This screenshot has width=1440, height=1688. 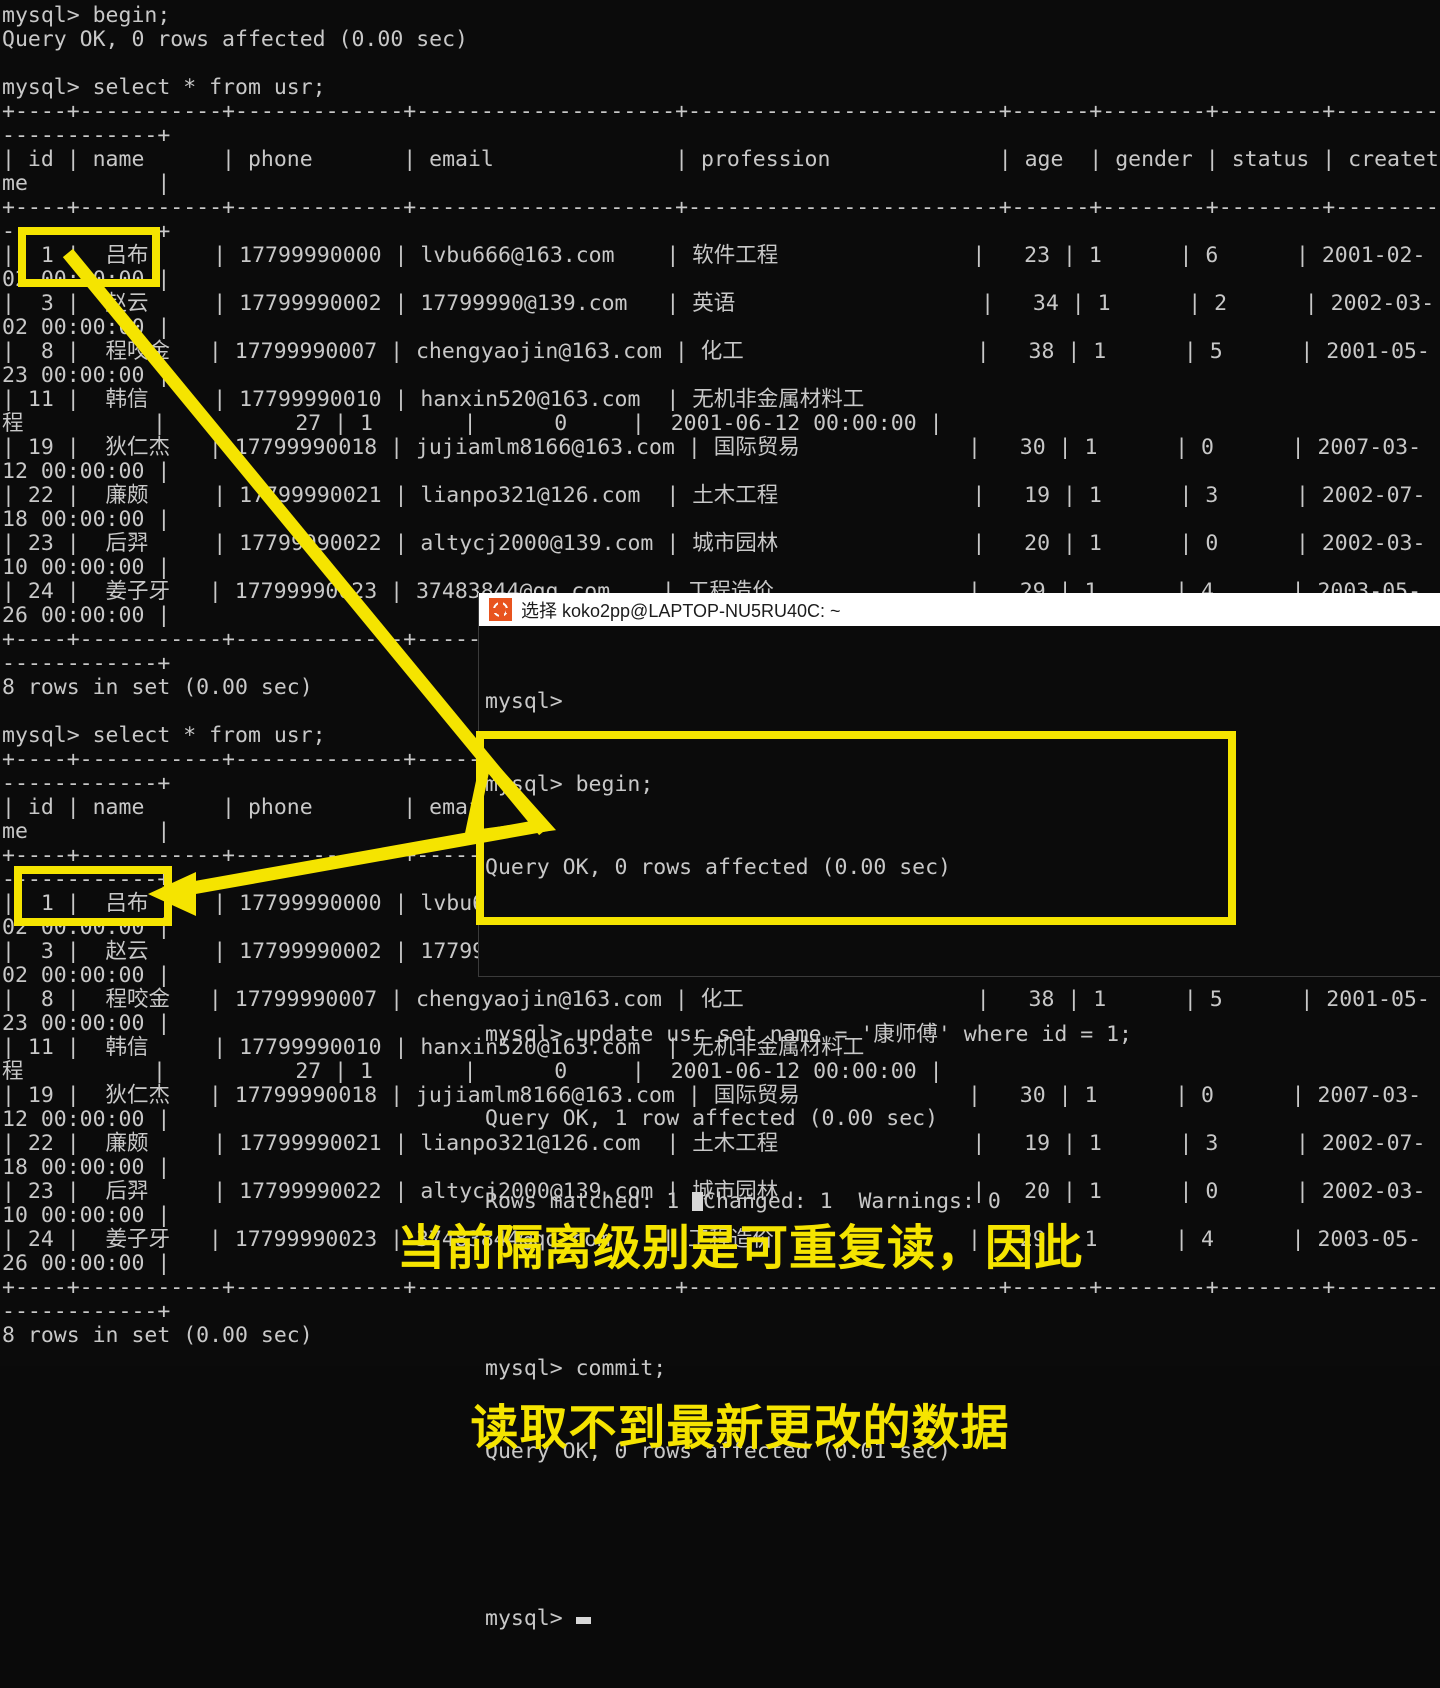 I want to click on terminal-line: 程 | 27 | 1 | 0 | 2001-06-12 00:00:00 |, so click(x=472, y=423).